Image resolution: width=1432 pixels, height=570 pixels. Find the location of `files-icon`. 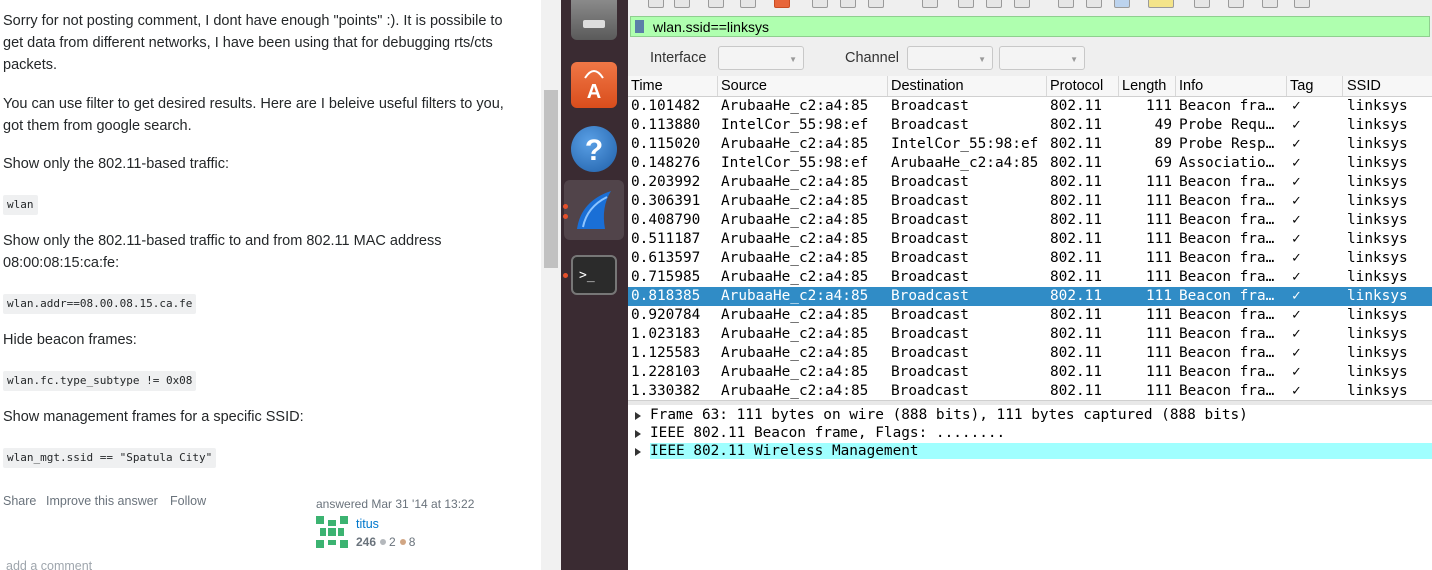

files-icon is located at coordinates (594, 20).